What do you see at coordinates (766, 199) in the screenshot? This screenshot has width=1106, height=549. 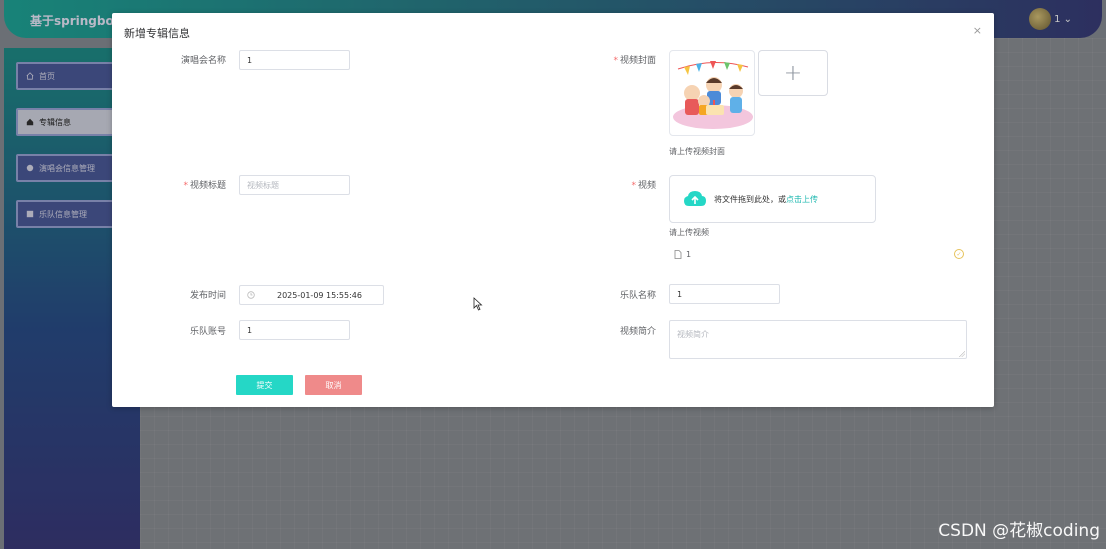 I see `dropzone-text: 将文件拖到此处，或点击上传` at bounding box center [766, 199].